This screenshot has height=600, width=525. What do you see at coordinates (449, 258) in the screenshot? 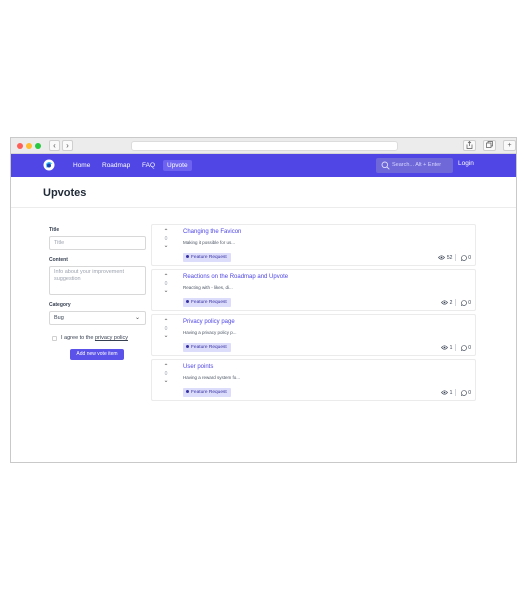
I see `view-count: 52` at bounding box center [449, 258].